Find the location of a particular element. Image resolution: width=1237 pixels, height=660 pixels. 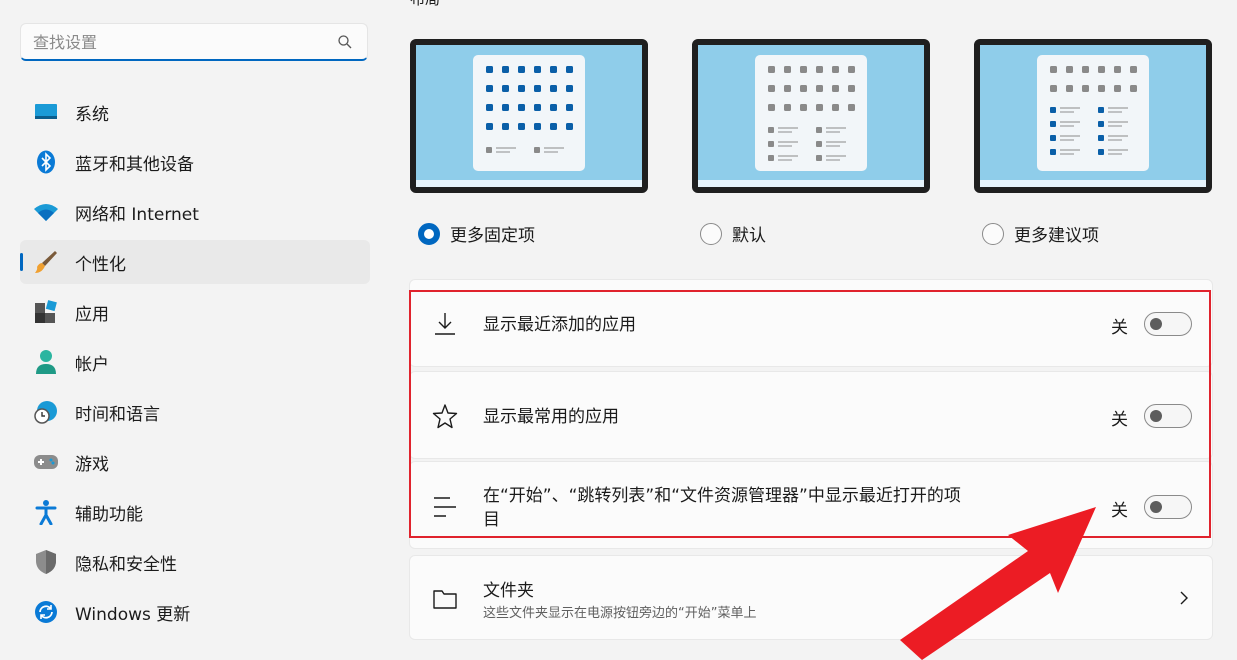

layout-preview-more-recommendations is located at coordinates (1093, 116).